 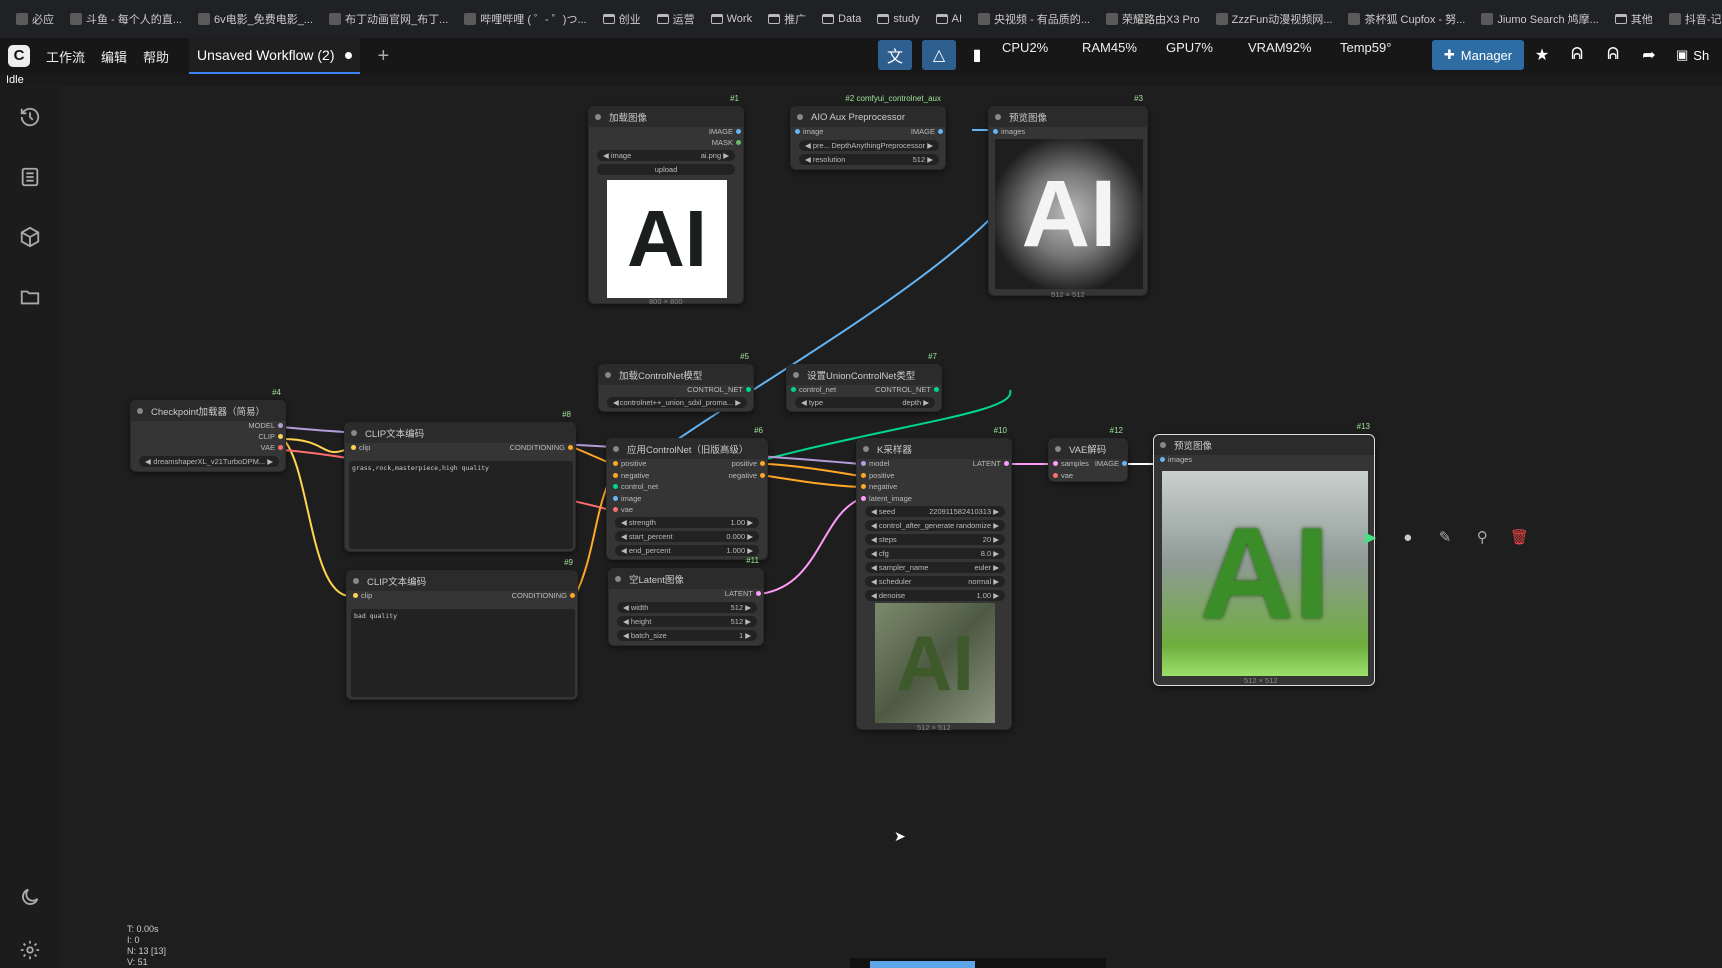 I want to click on cube-icon, so click(x=30, y=237).